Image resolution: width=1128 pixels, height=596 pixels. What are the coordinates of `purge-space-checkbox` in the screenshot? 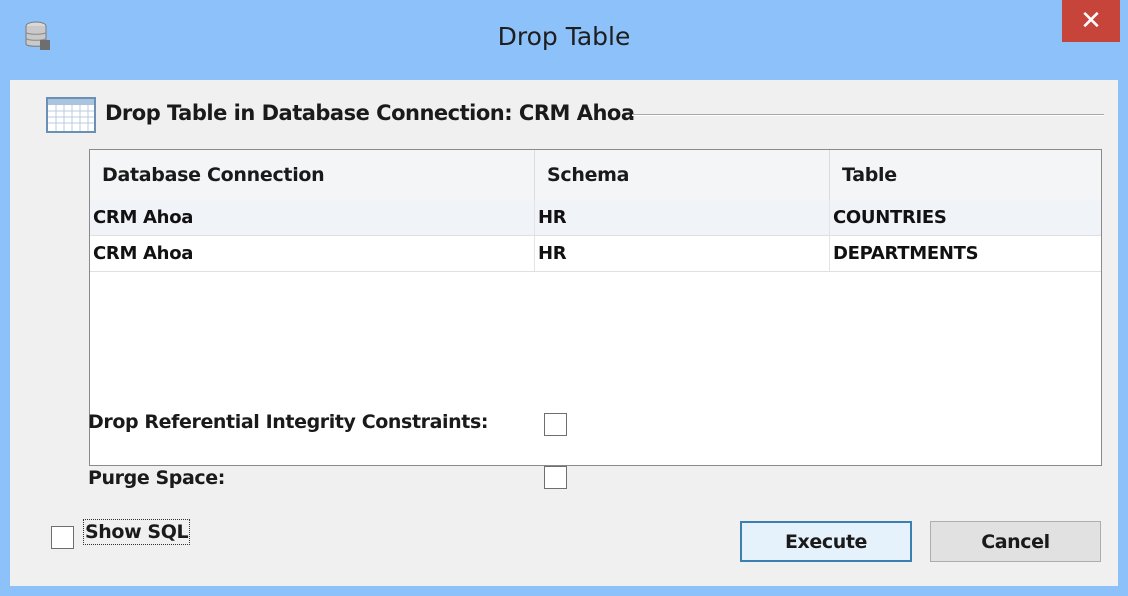 It's located at (555, 477).